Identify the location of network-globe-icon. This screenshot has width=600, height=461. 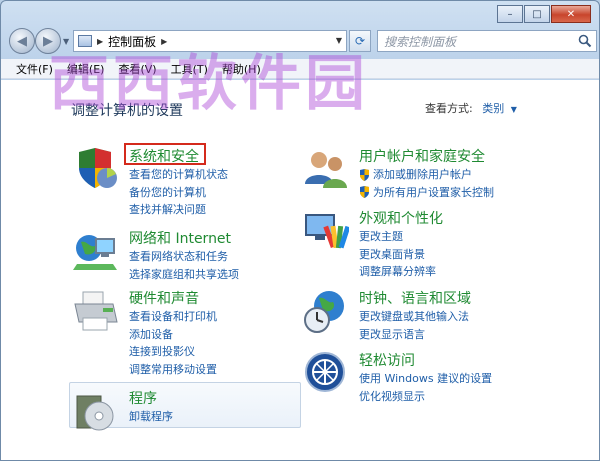
(95, 252).